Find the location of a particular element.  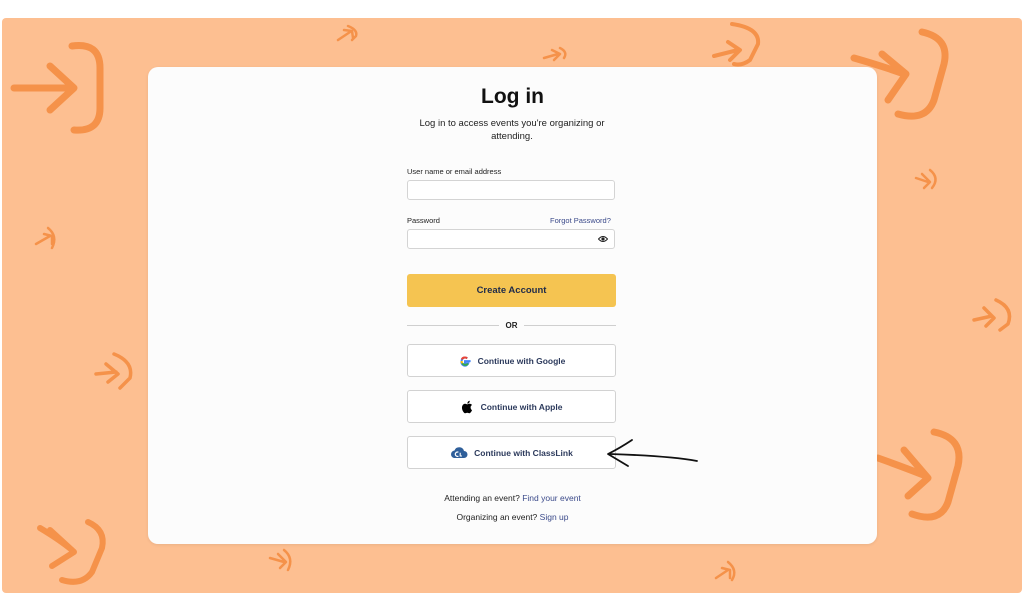

username-label: User name or email address is located at coordinates (454, 171).